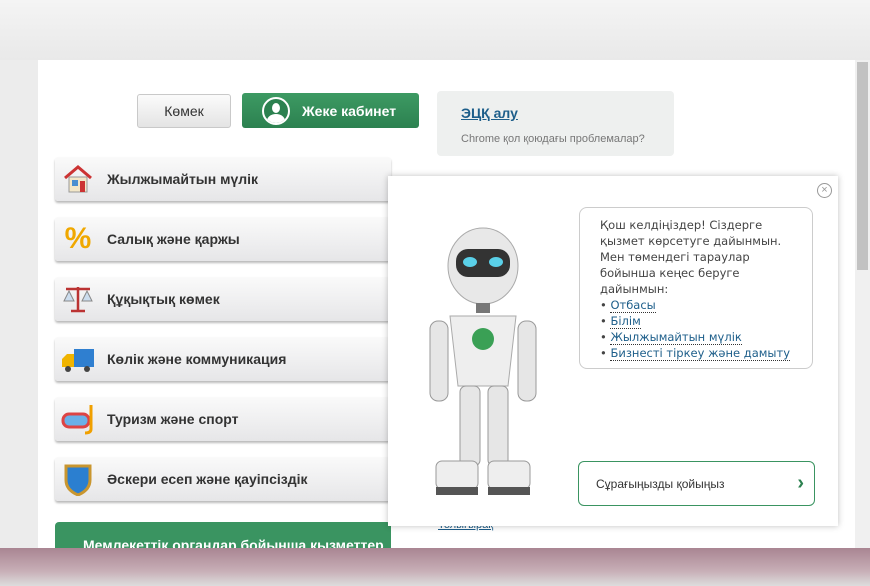 This screenshot has height=586, width=870. Describe the element at coordinates (78, 479) in the screenshot. I see `shield-icon` at that location.